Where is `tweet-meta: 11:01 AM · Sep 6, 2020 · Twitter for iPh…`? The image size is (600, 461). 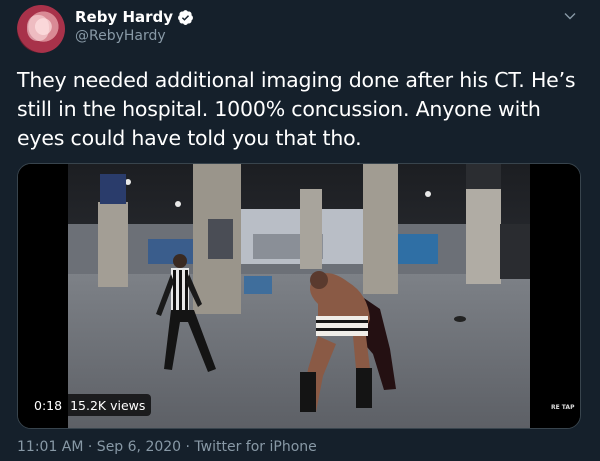 tweet-meta: 11:01 AM · Sep 6, 2020 · Twitter for iPh… is located at coordinates (167, 447).